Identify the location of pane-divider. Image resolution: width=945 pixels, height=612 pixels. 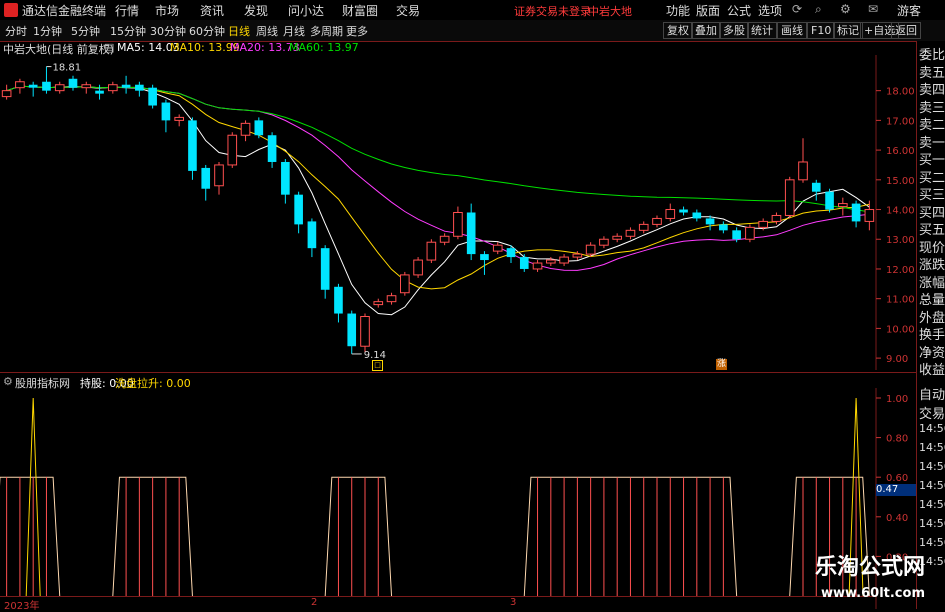
(458, 372).